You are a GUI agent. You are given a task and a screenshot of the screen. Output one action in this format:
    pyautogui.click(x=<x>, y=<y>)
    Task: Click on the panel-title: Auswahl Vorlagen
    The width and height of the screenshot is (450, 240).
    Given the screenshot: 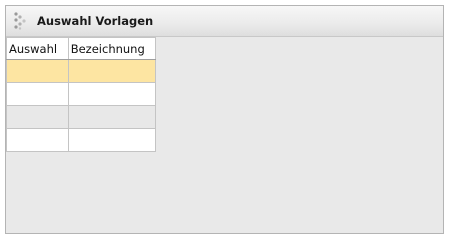 What is the action you would take?
    pyautogui.click(x=95, y=21)
    